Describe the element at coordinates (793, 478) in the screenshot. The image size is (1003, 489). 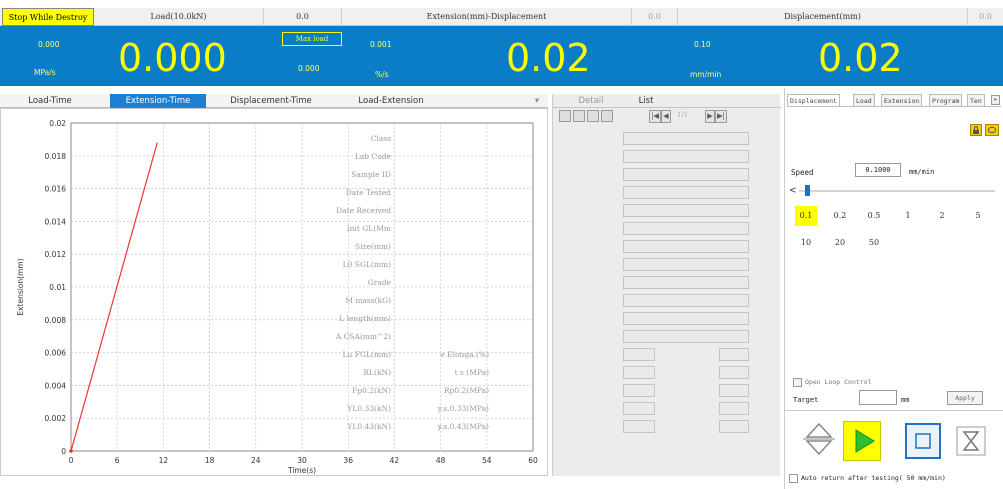
I see `auto-return-checkbox` at that location.